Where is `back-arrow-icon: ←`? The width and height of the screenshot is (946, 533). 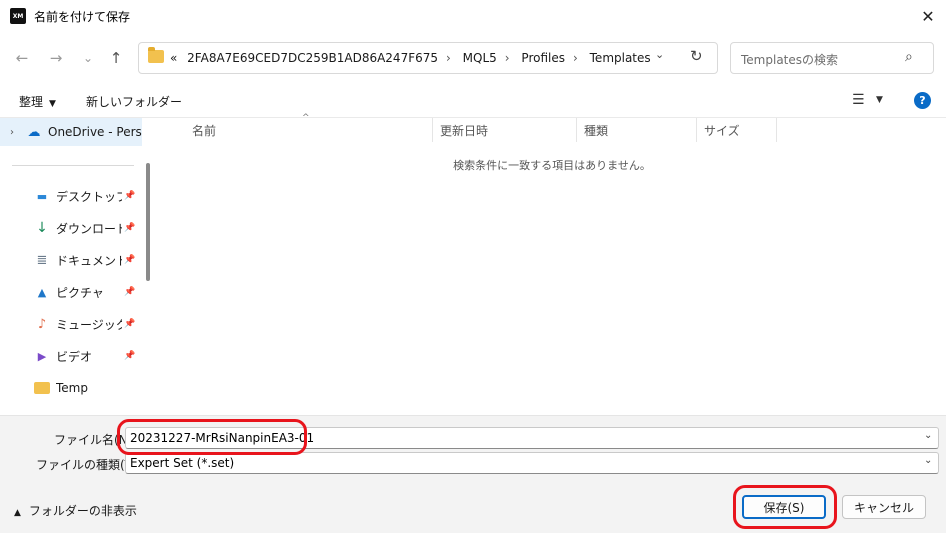 back-arrow-icon: ← is located at coordinates (22, 58).